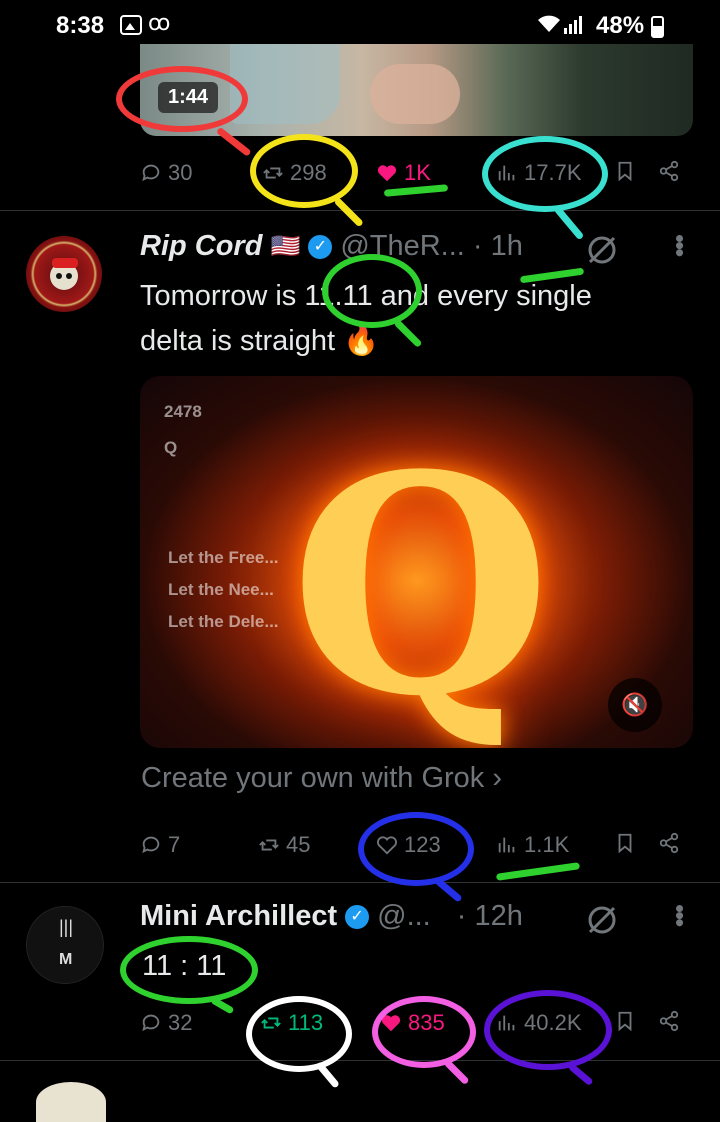 The image size is (720, 1122). Describe the element at coordinates (416, 849) in the screenshot. I see `blue-annotation-circle` at that location.